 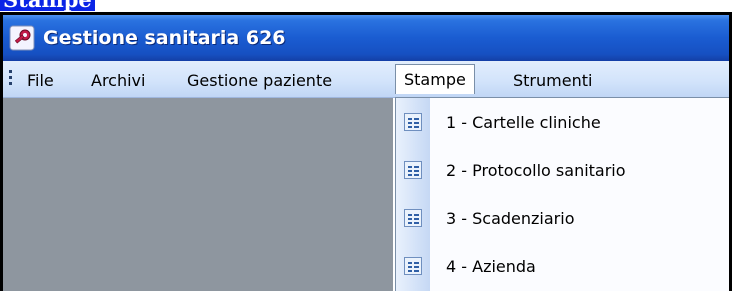 I want to click on window-title: Gestione sanitaria 626, so click(x=164, y=38).